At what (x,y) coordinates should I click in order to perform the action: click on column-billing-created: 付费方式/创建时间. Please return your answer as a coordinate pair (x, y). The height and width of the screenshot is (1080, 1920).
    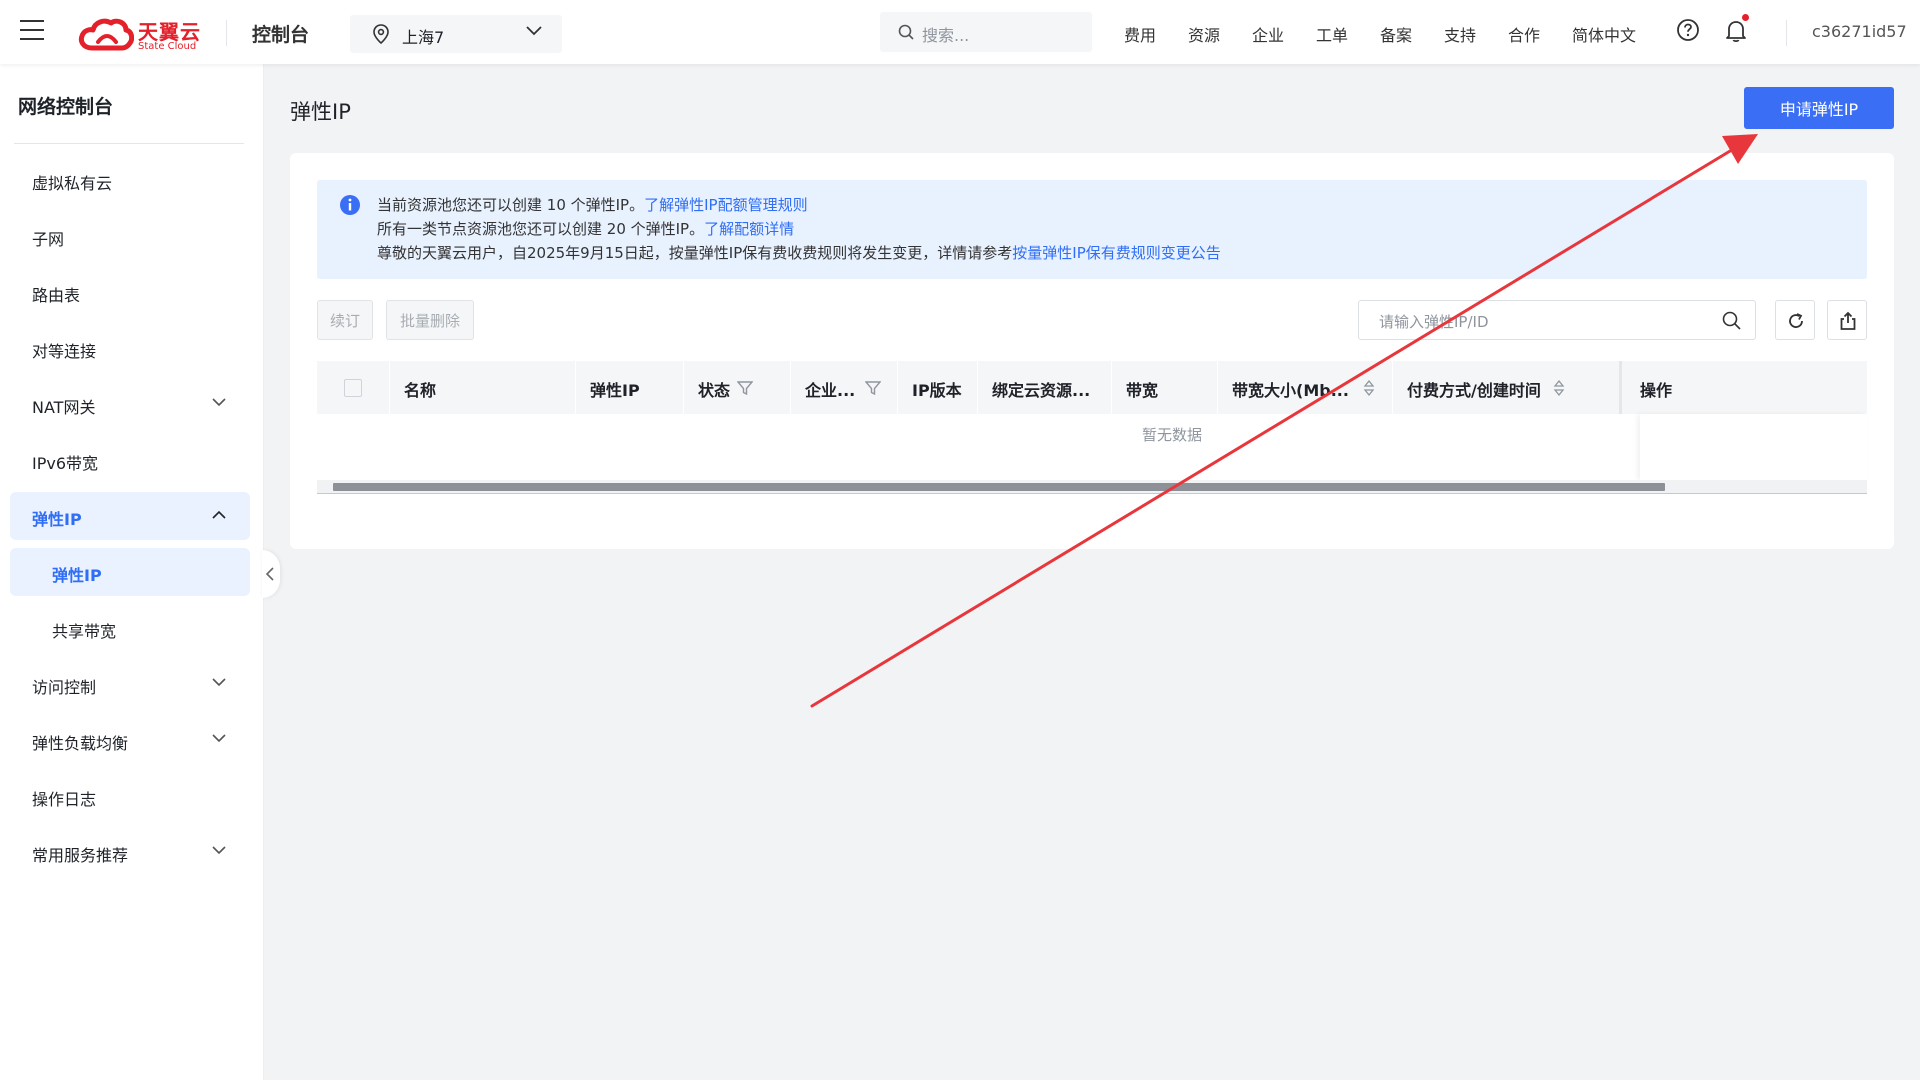
    Looking at the image, I should click on (1474, 390).